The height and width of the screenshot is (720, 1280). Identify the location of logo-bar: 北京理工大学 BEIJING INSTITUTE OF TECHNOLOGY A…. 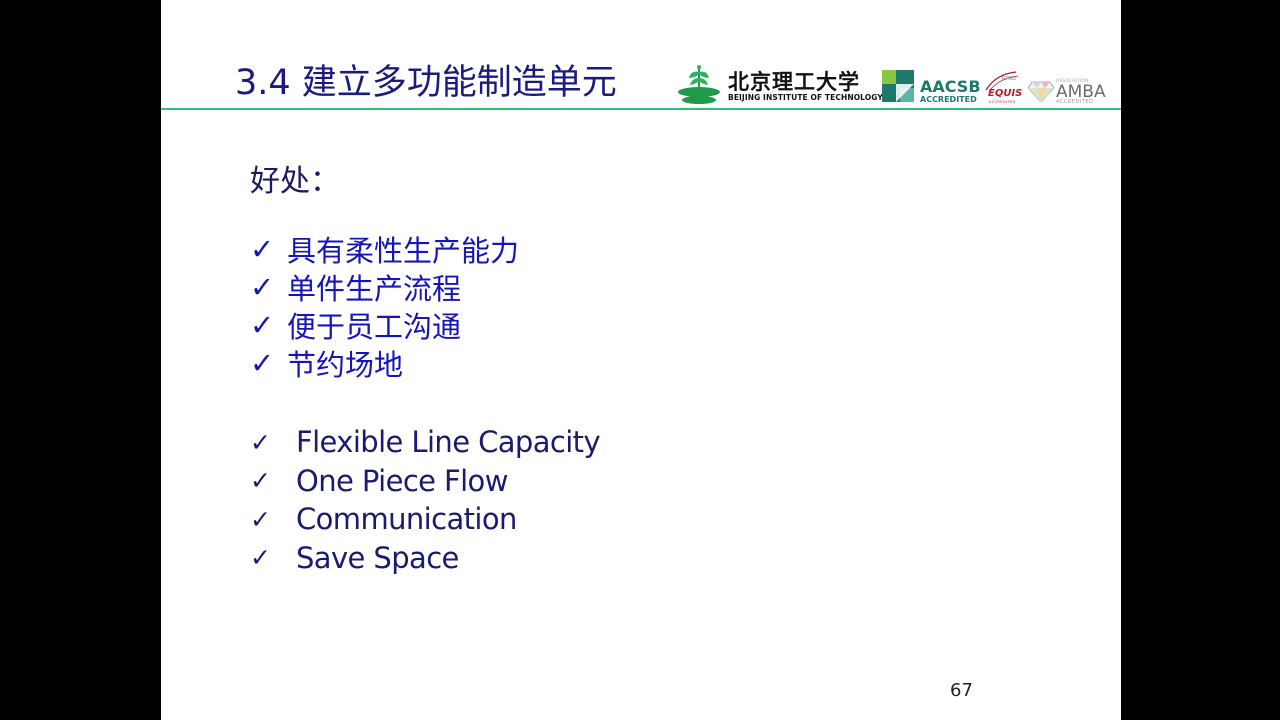
(896, 86).